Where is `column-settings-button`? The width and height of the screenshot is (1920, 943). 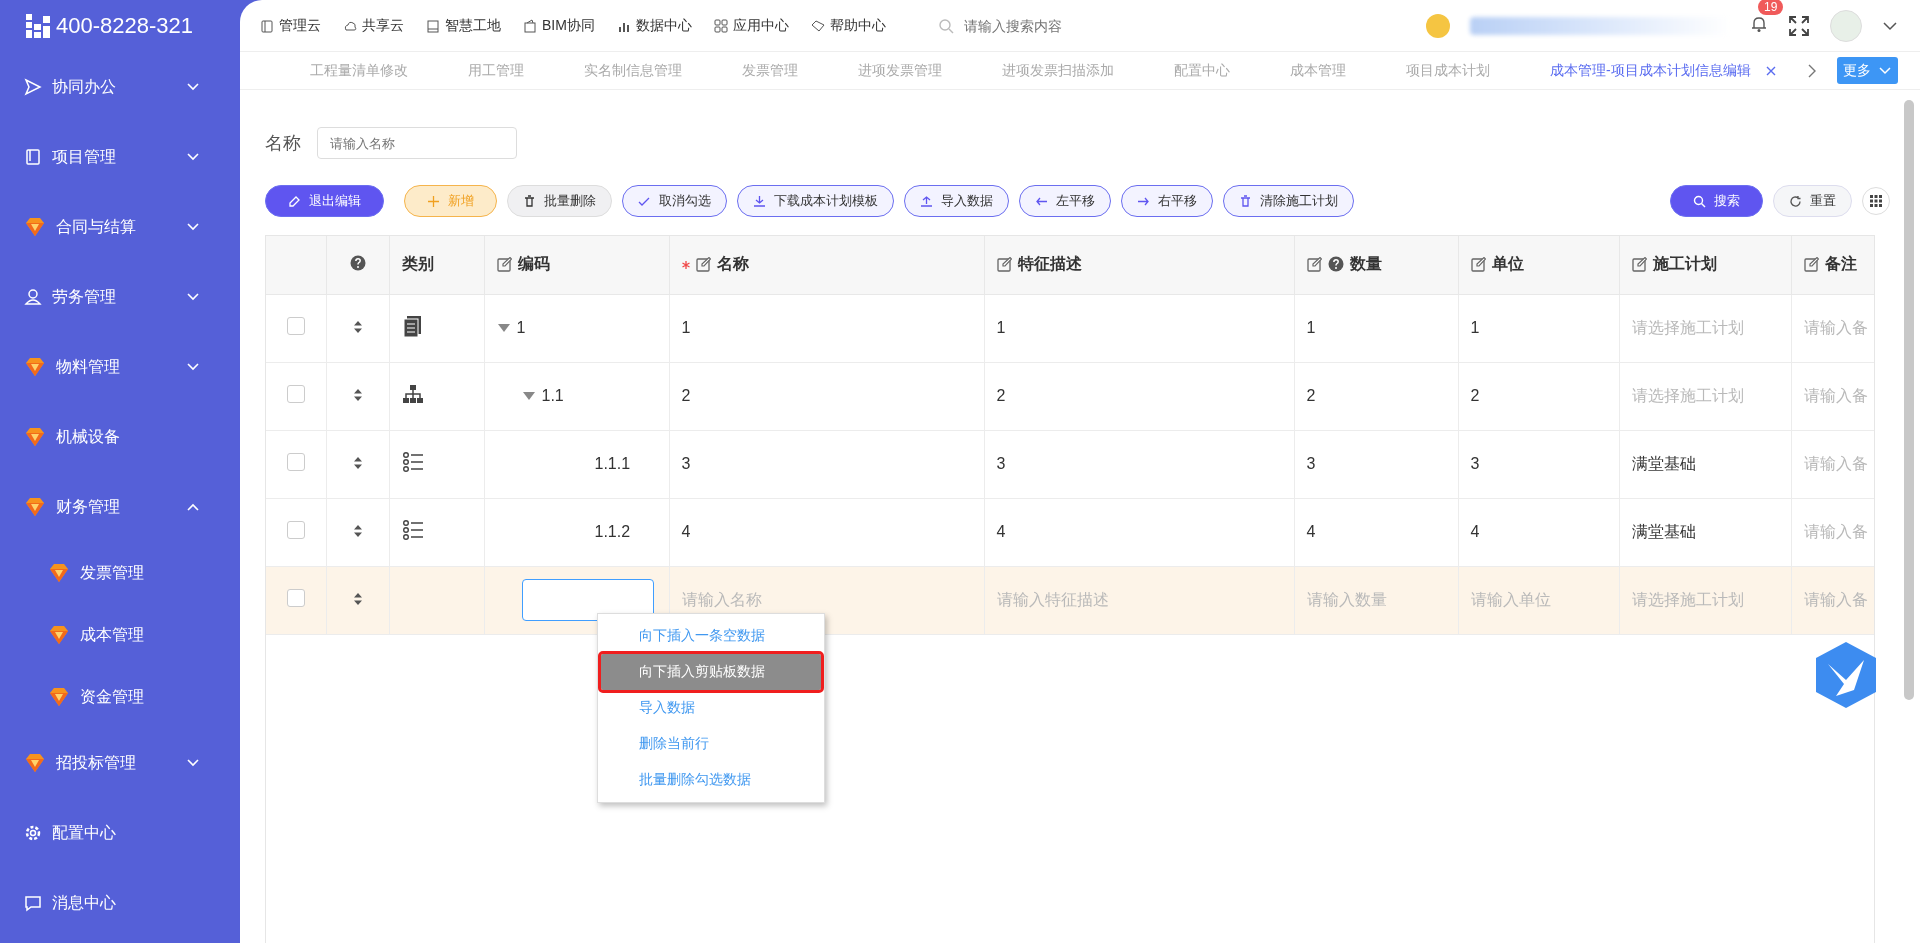 column-settings-button is located at coordinates (1876, 201).